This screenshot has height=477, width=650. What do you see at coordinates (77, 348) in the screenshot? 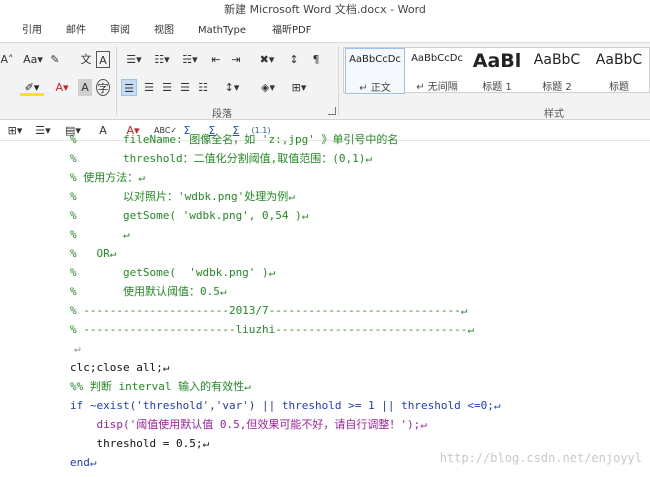
I see `code-line: ↵` at bounding box center [77, 348].